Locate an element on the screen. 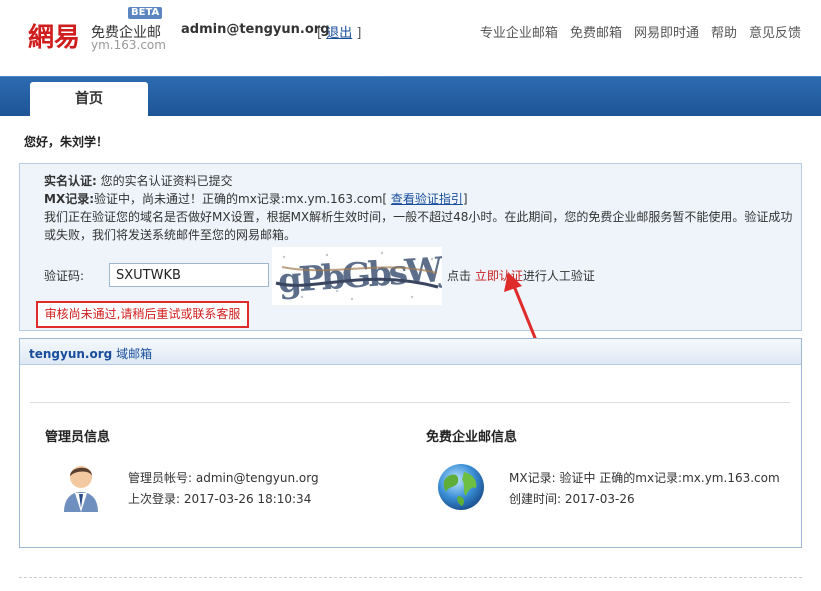 The image size is (821, 591). domain-title-suffix: 域邮箱 is located at coordinates (134, 354).